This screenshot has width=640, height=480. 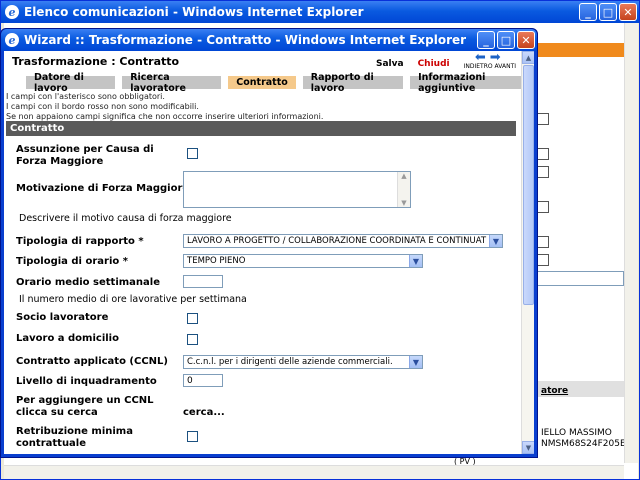 What do you see at coordinates (505, 66) in the screenshot?
I see `forward-button: AVANTI` at bounding box center [505, 66].